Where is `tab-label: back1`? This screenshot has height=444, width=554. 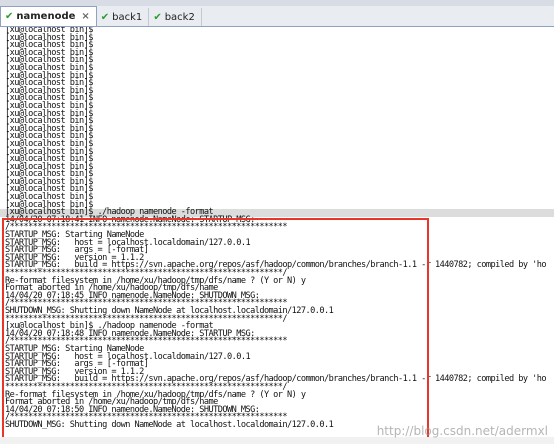
tab-label: back1 is located at coordinates (127, 17).